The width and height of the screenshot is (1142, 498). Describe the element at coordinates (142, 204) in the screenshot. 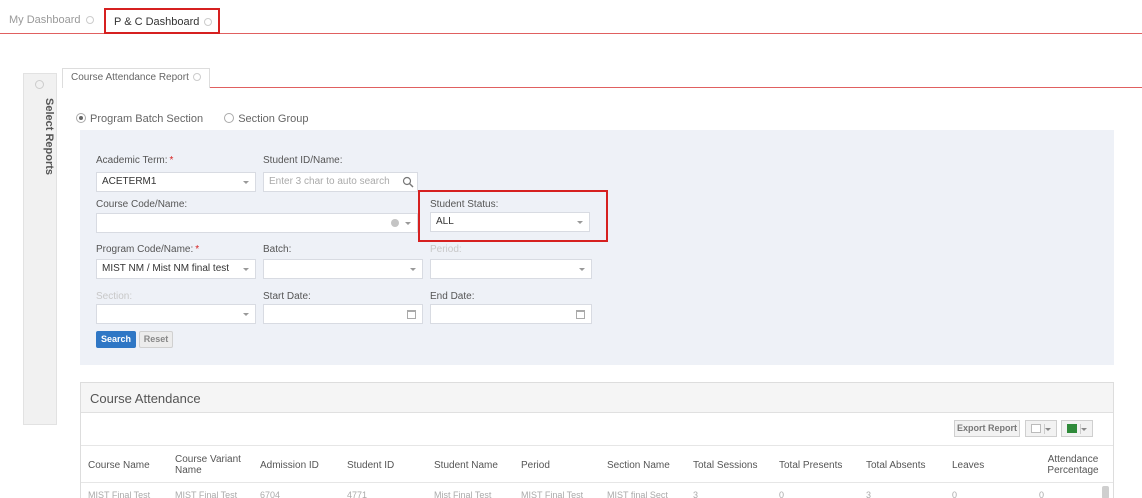

I see `course-code-label: Course Code/Name:` at that location.